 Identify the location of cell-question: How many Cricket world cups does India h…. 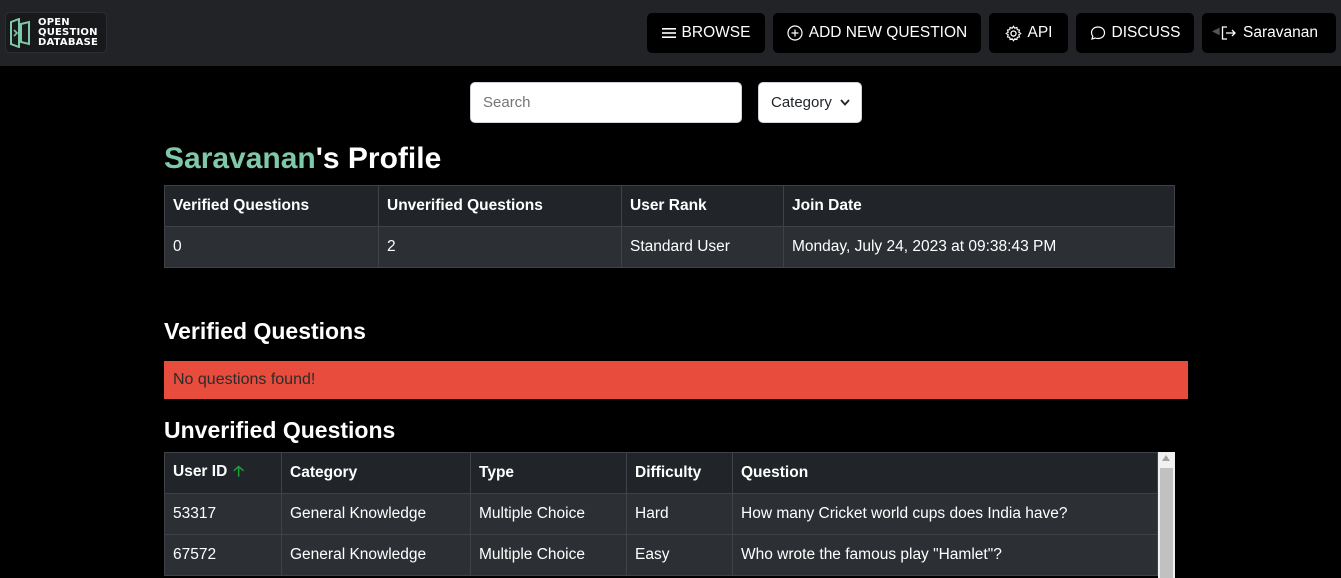
(945, 514).